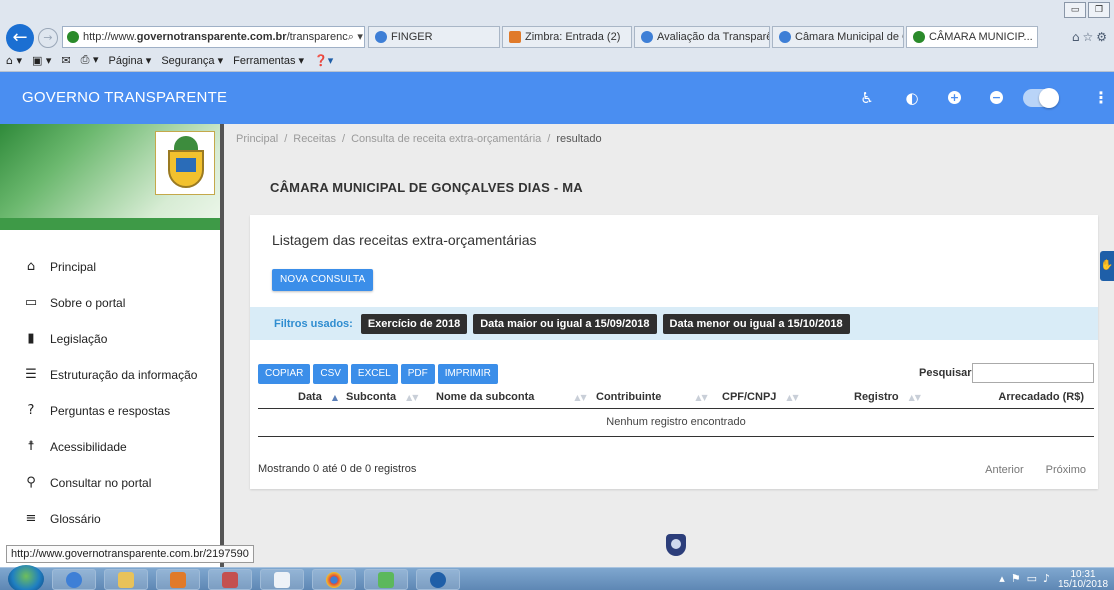 The width and height of the screenshot is (1114, 590). I want to click on minimize-icon: ▭, so click(1075, 10).